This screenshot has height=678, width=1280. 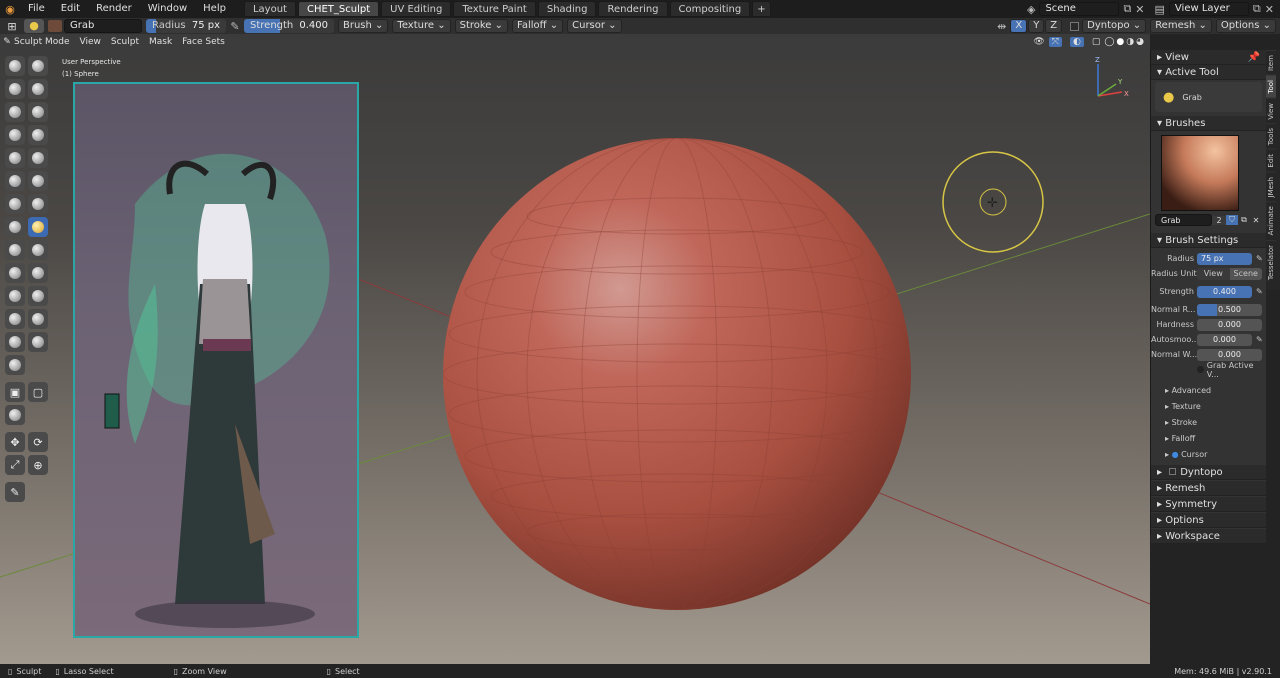 What do you see at coordinates (1109, 42) in the screenshot?
I see `shading-wire-icon: ◯` at bounding box center [1109, 42].